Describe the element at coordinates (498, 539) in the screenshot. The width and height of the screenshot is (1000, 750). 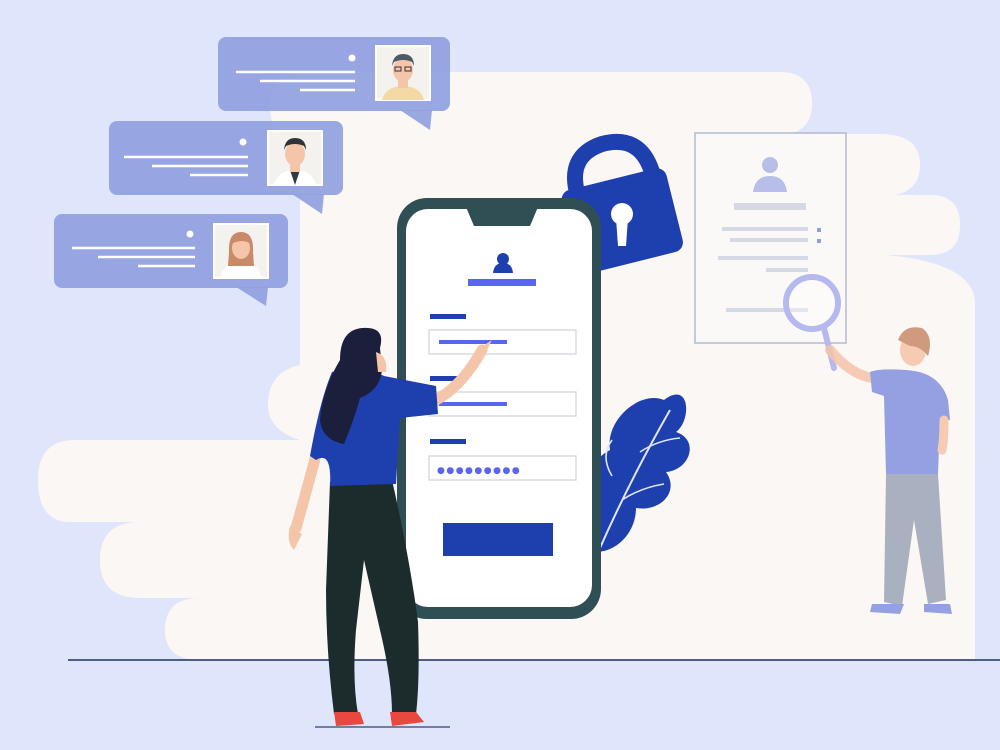
I see `submit-button` at that location.